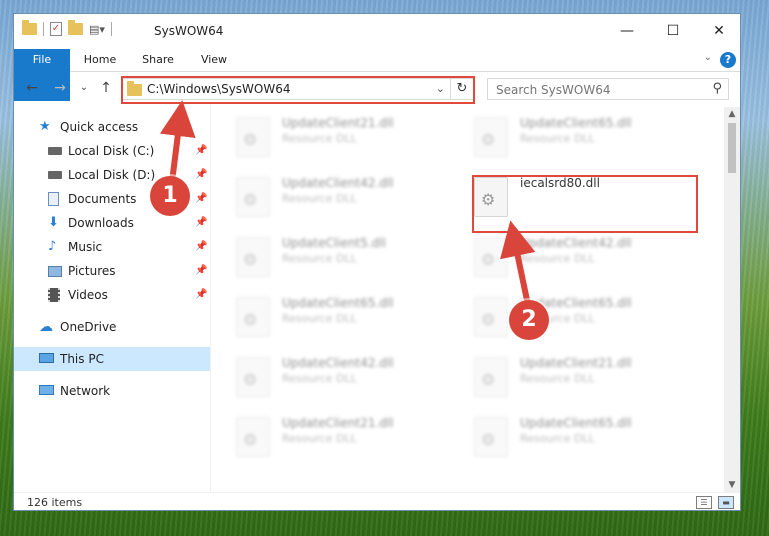 Image resolution: width=769 pixels, height=536 pixels. What do you see at coordinates (529, 320) in the screenshot?
I see `step-marker-2: 2` at bounding box center [529, 320].